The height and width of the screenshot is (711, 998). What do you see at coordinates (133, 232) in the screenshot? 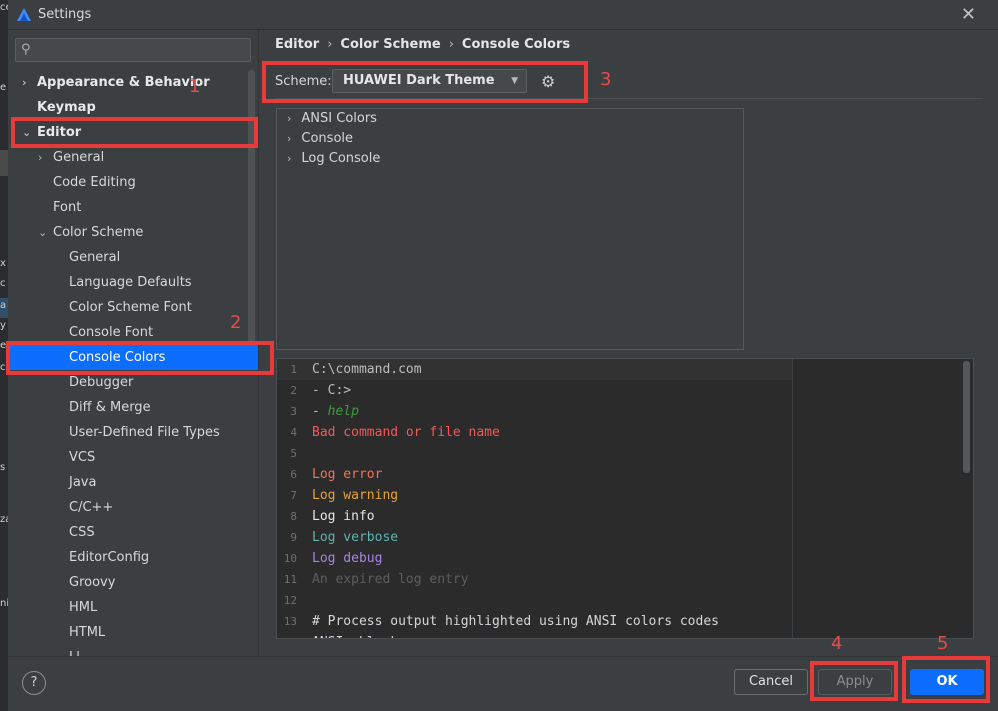
I see `sidebar-item-color-scheme: ⌄ Color Scheme` at bounding box center [133, 232].